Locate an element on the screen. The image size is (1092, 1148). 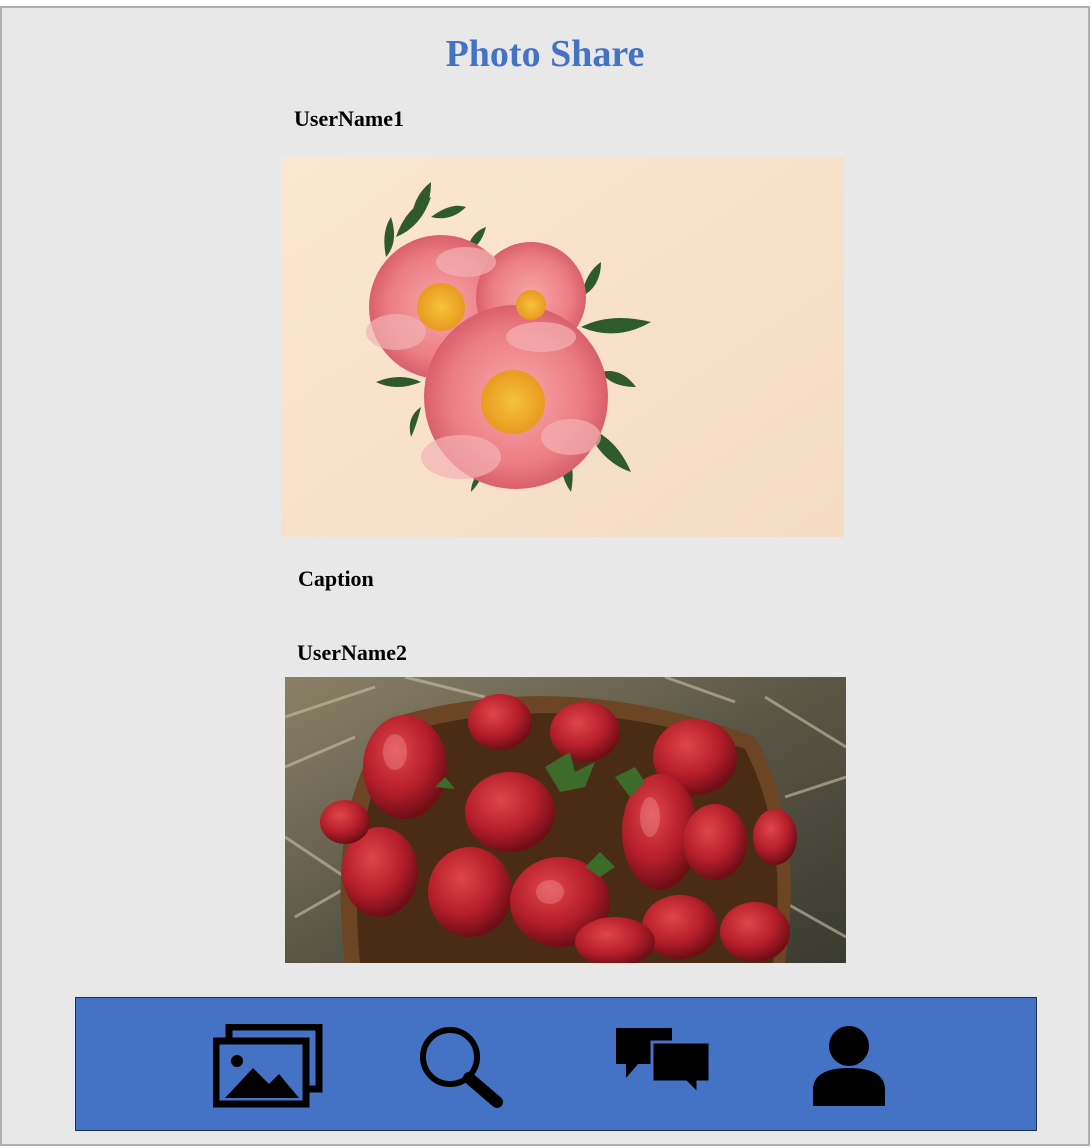
strawberries-image is located at coordinates (565, 820).